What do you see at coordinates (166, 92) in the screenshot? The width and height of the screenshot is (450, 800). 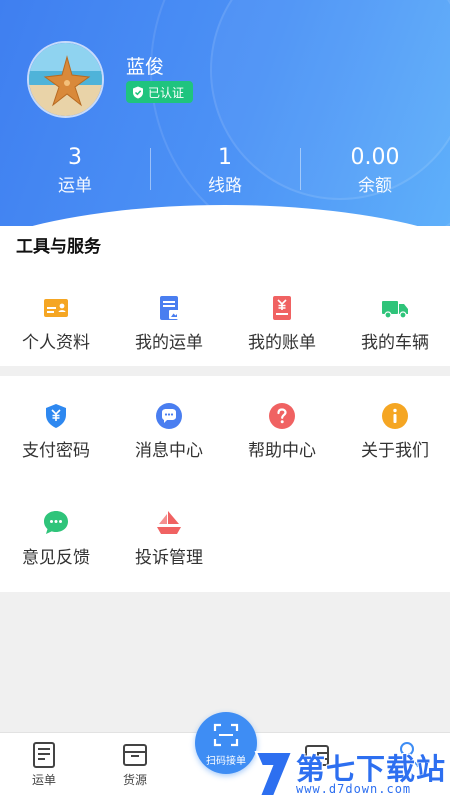 I see `verified-label: 已认证` at bounding box center [166, 92].